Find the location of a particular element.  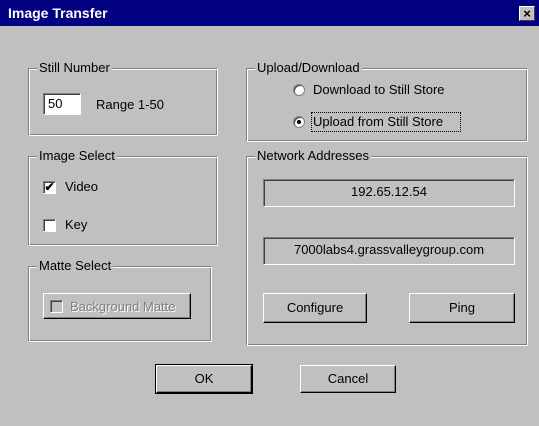

download-label: Download to Still Store is located at coordinates (379, 89).